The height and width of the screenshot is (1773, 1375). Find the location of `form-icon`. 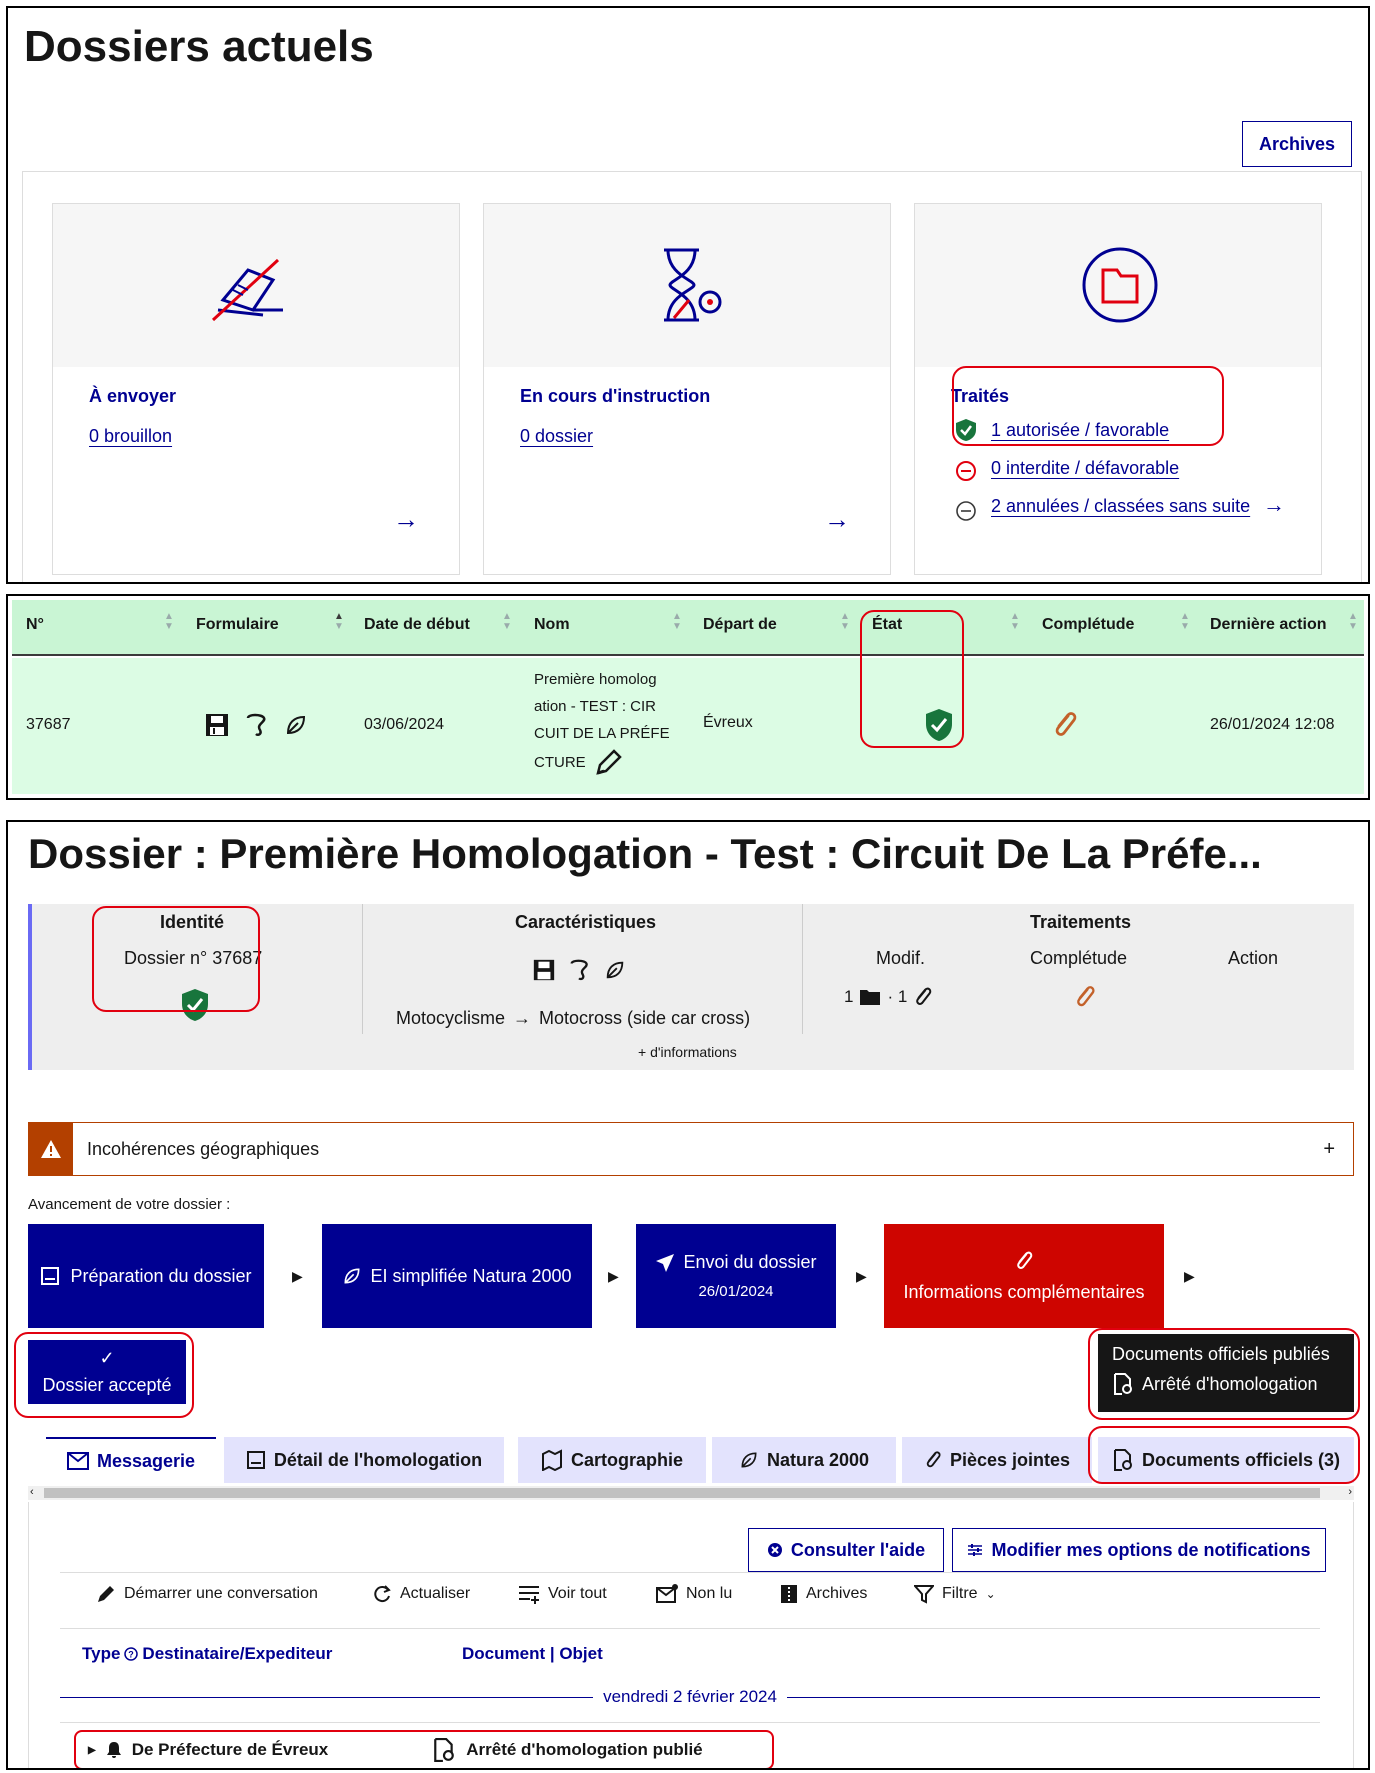

form-icon is located at coordinates (50, 1276).